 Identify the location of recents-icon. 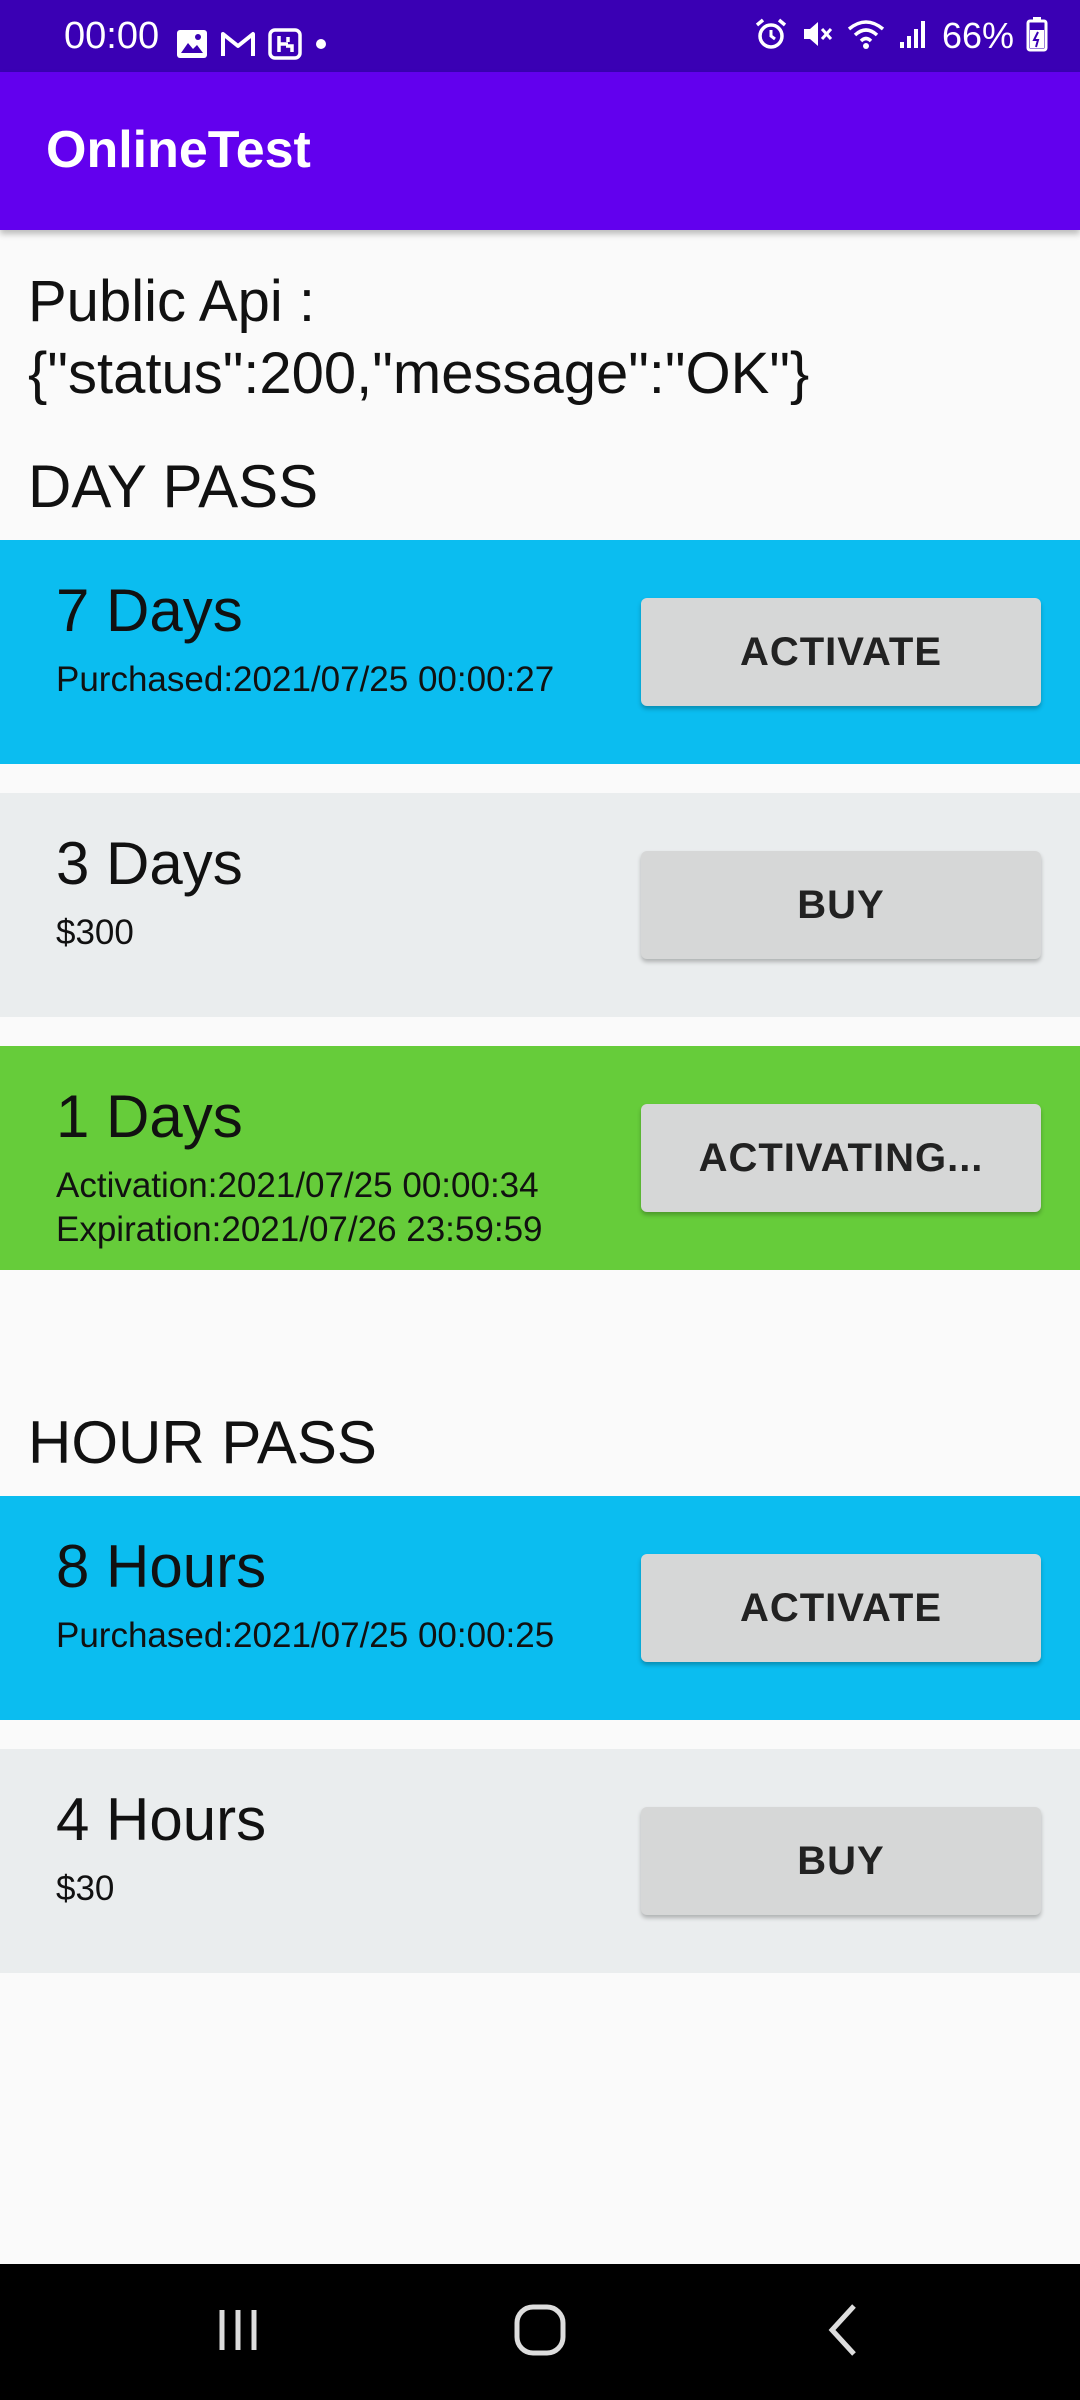
(238, 2332).